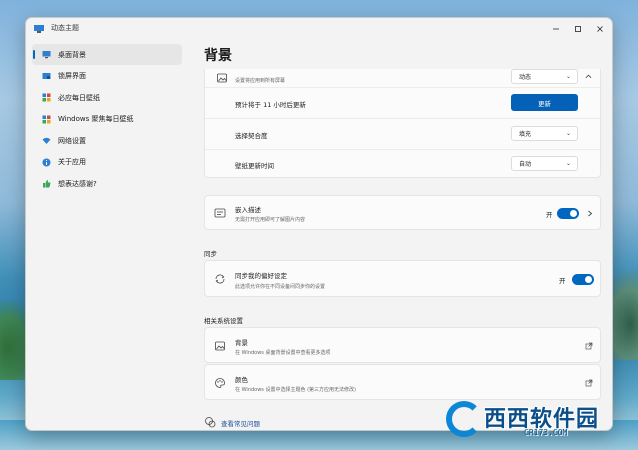  What do you see at coordinates (544, 102) in the screenshot?
I see `update-button: 更新` at bounding box center [544, 102].